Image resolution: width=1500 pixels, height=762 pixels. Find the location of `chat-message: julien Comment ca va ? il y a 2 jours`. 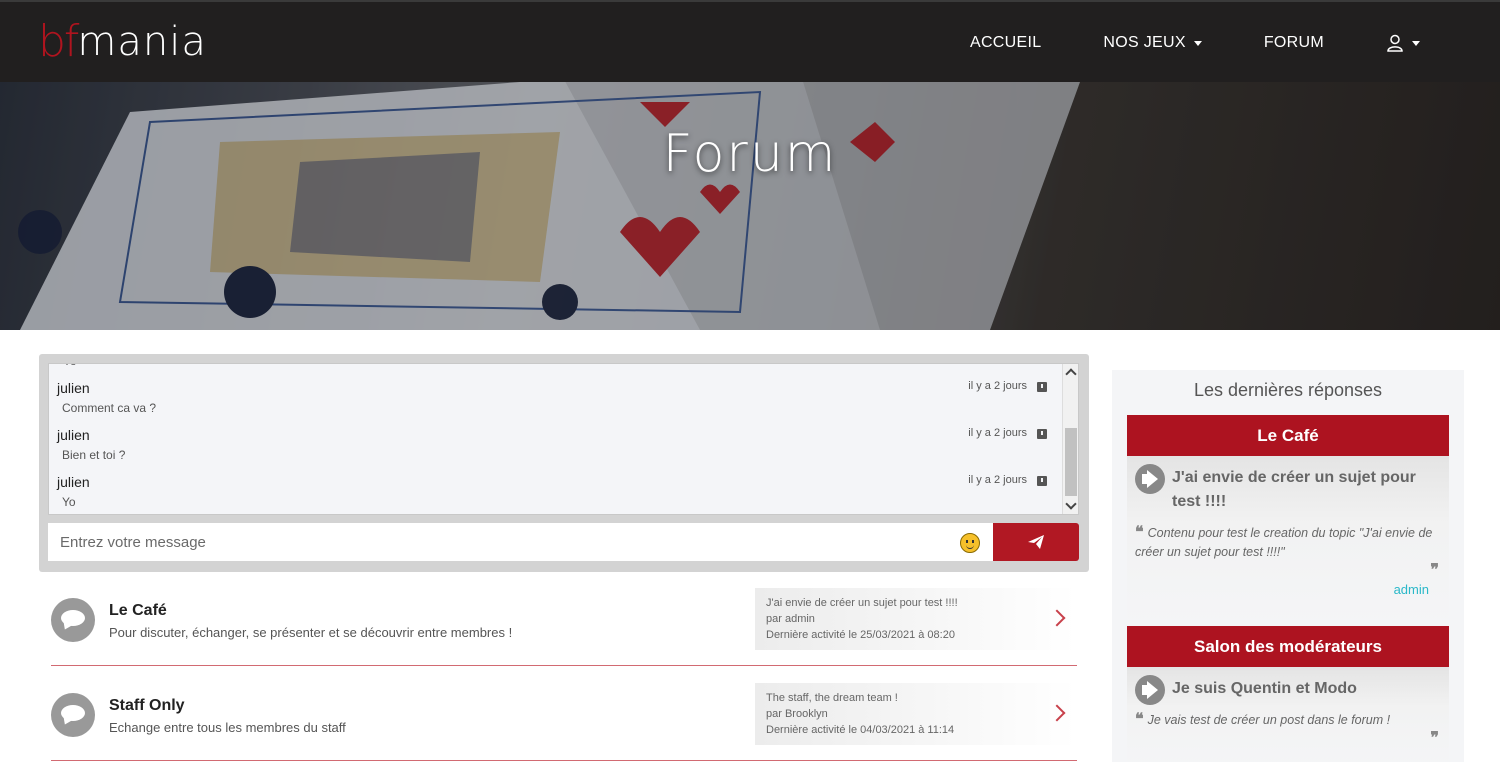

chat-message: julien Comment ca va ? il y a 2 jours is located at coordinates (552, 400).